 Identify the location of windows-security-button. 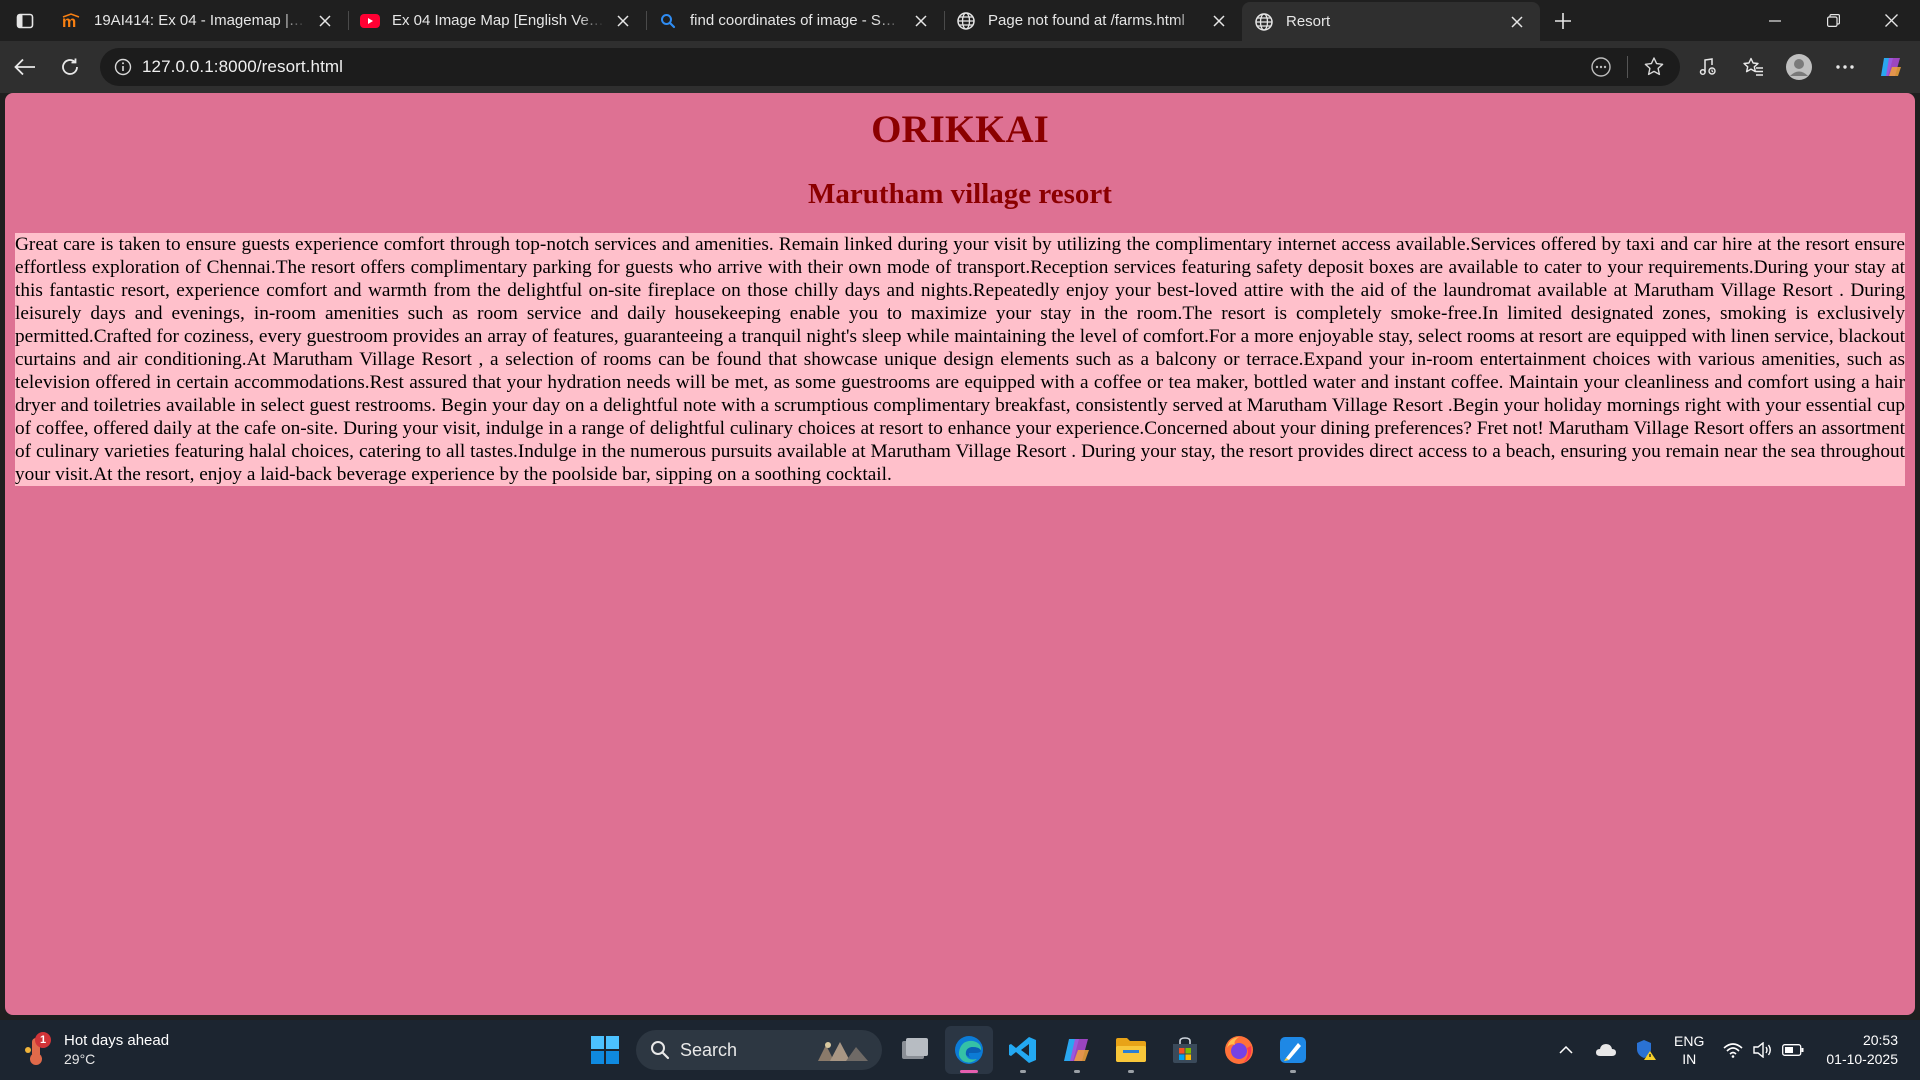
(1646, 1050).